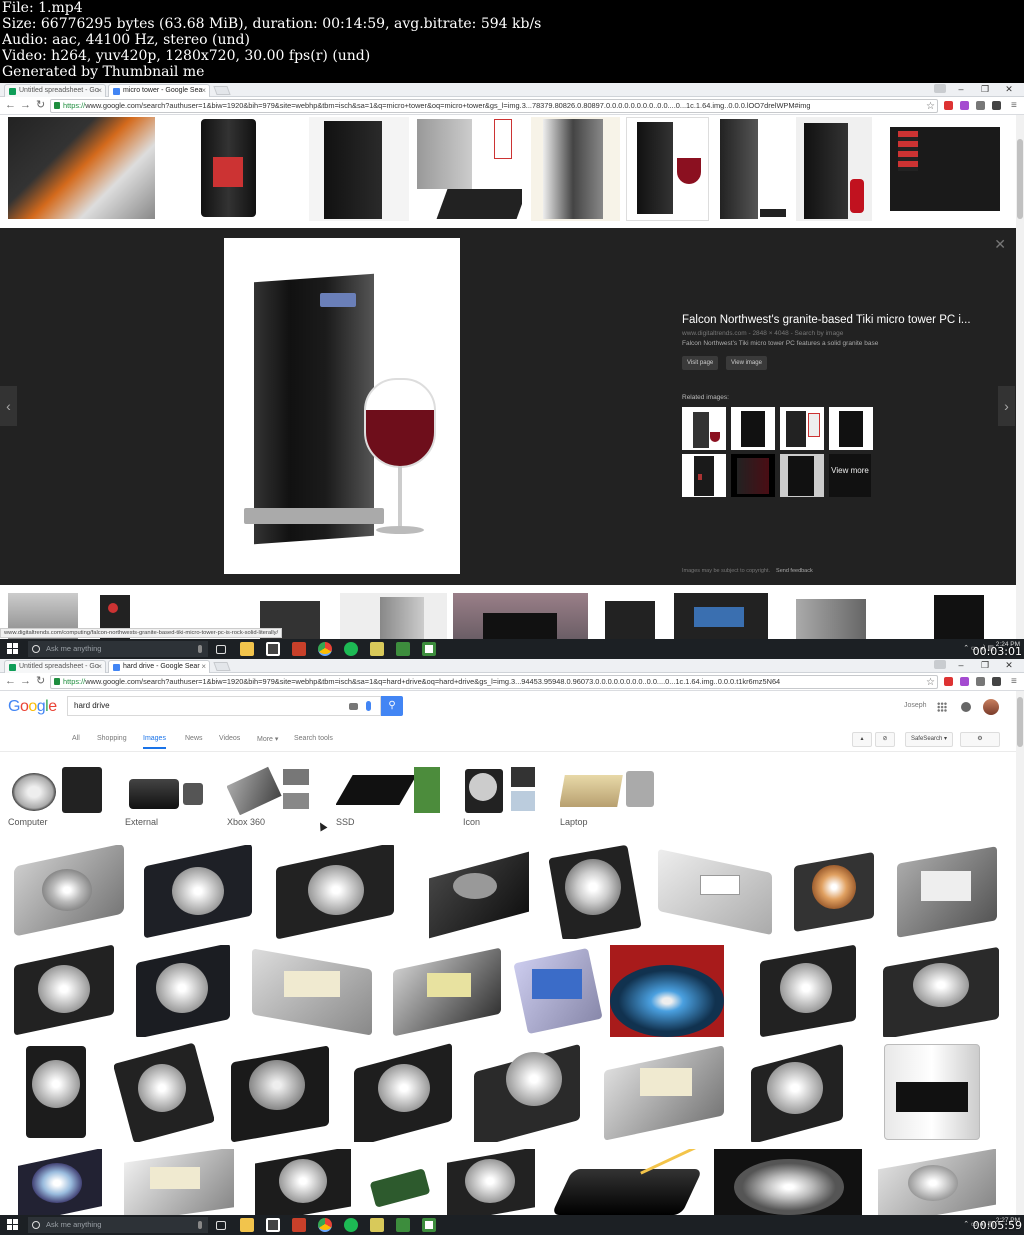 Image resolution: width=1024 pixels, height=1235 pixels. Describe the element at coordinates (392, 706) in the screenshot. I see `search-button: ⚲` at that location.